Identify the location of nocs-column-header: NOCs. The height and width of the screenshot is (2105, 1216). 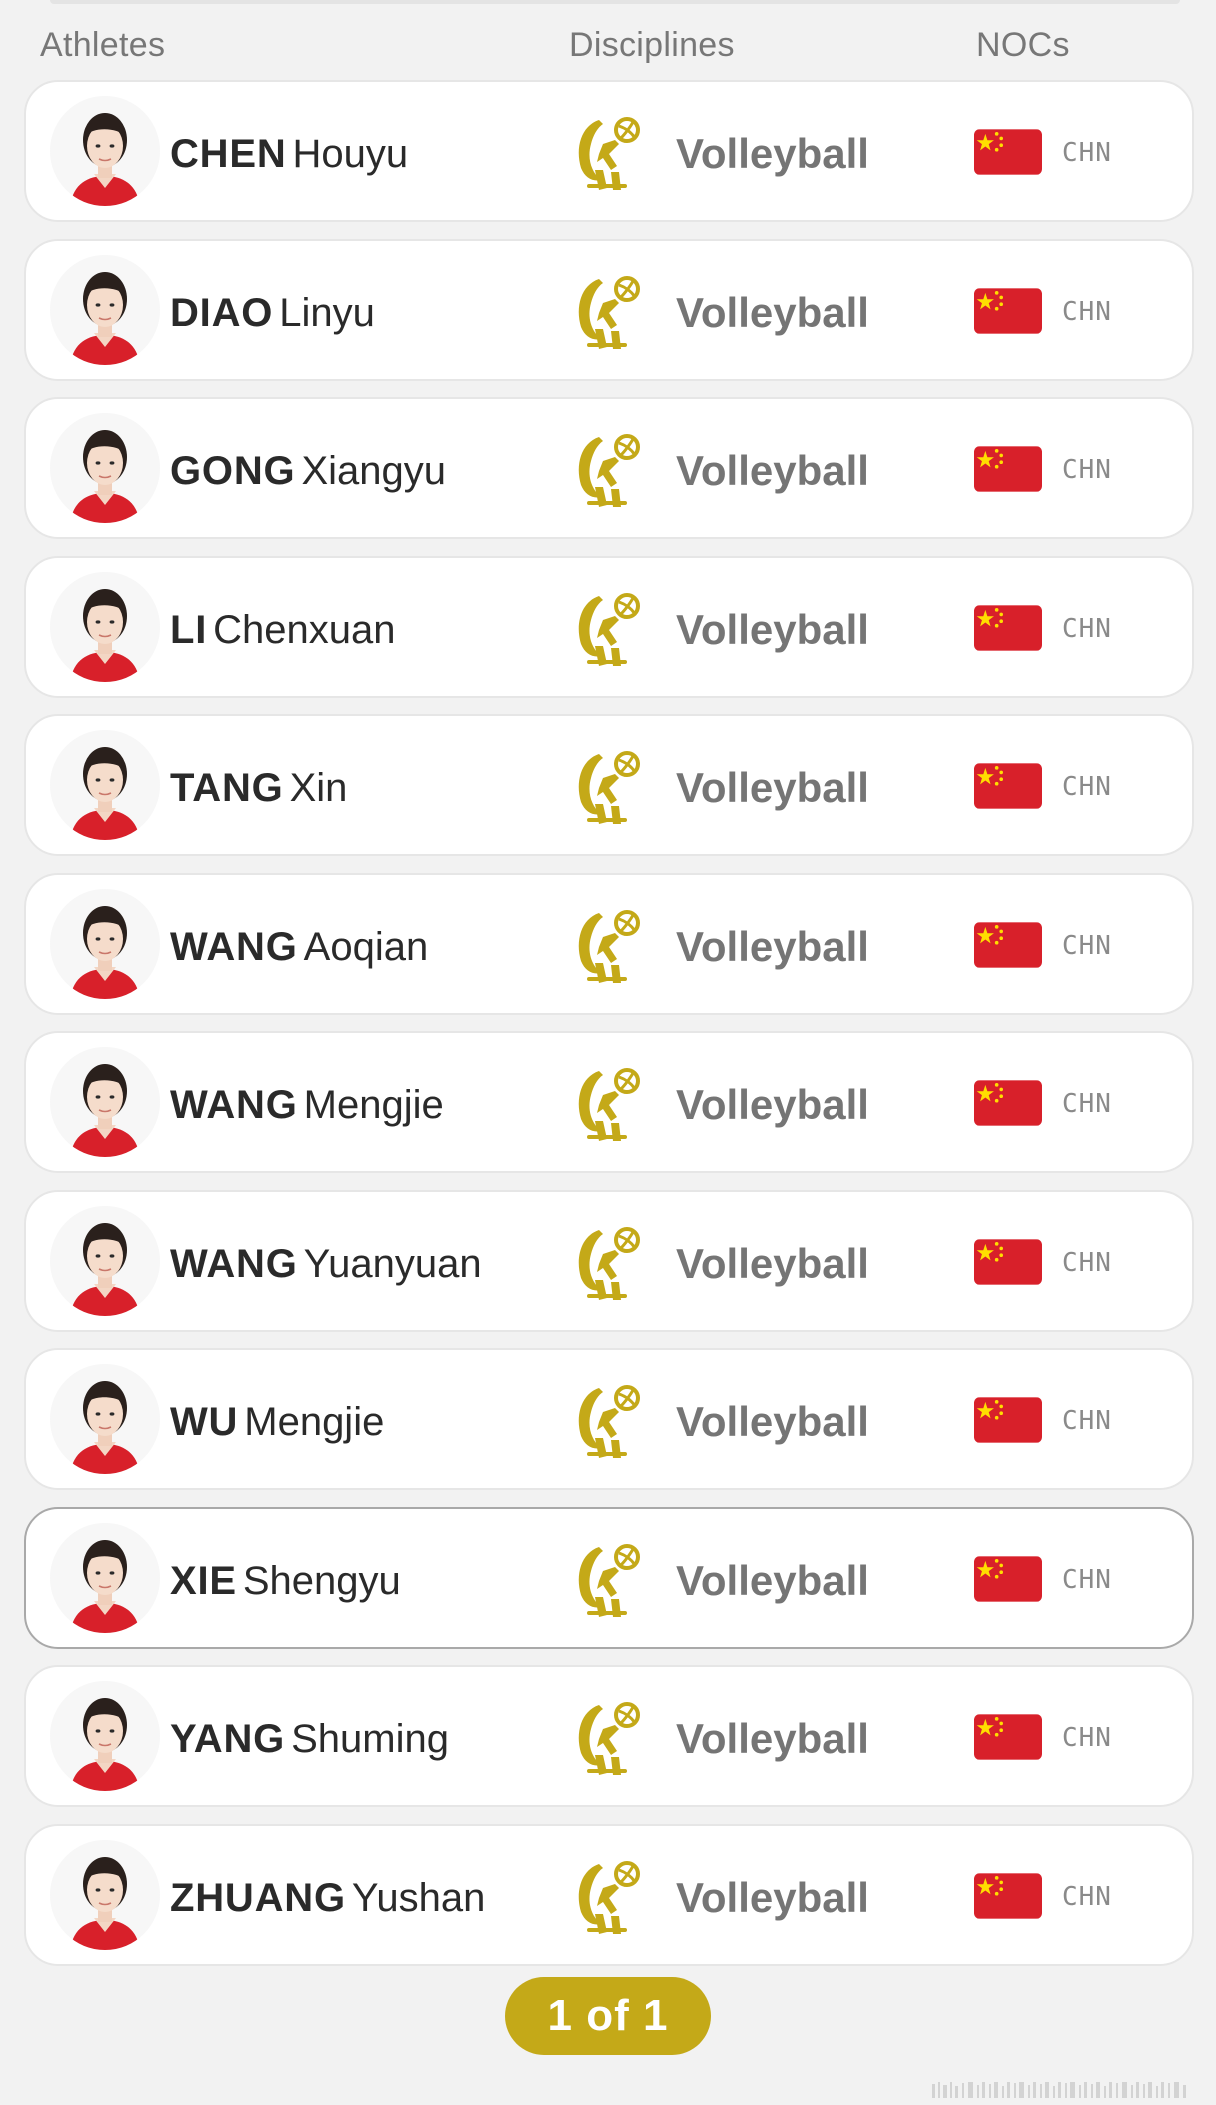
(1023, 45).